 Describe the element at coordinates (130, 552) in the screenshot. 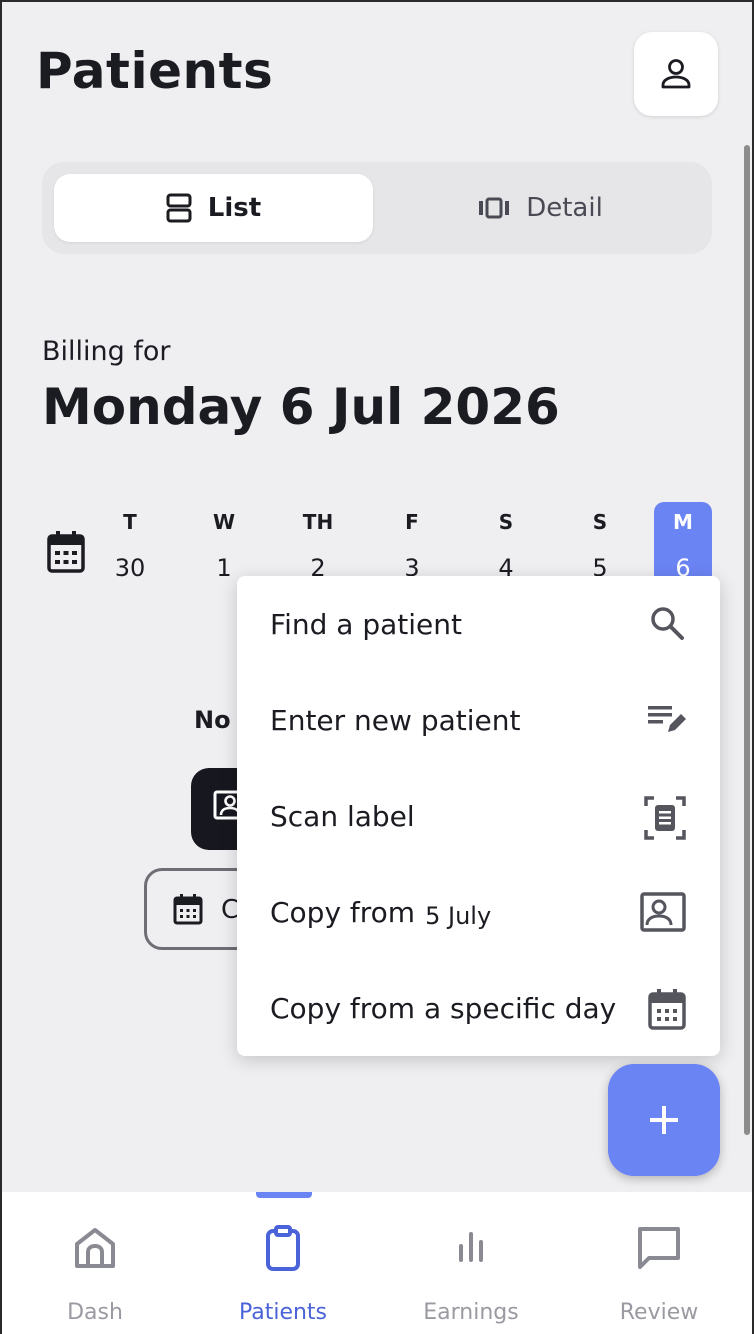

I see `calendar-day: T 30` at that location.